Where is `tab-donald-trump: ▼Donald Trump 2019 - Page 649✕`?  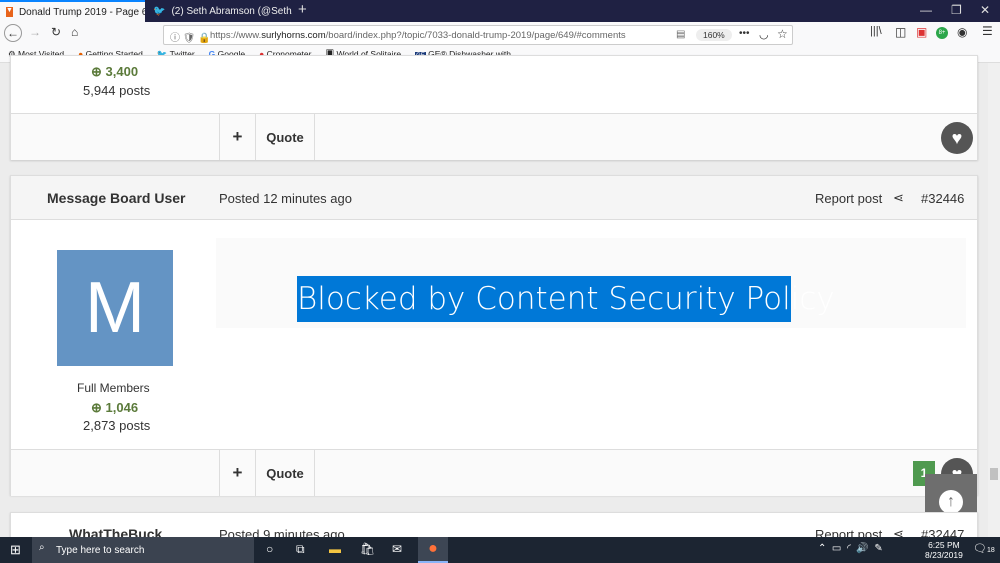
tab-donald-trump: ▼Donald Trump 2019 - Page 649✕ is located at coordinates (72, 11).